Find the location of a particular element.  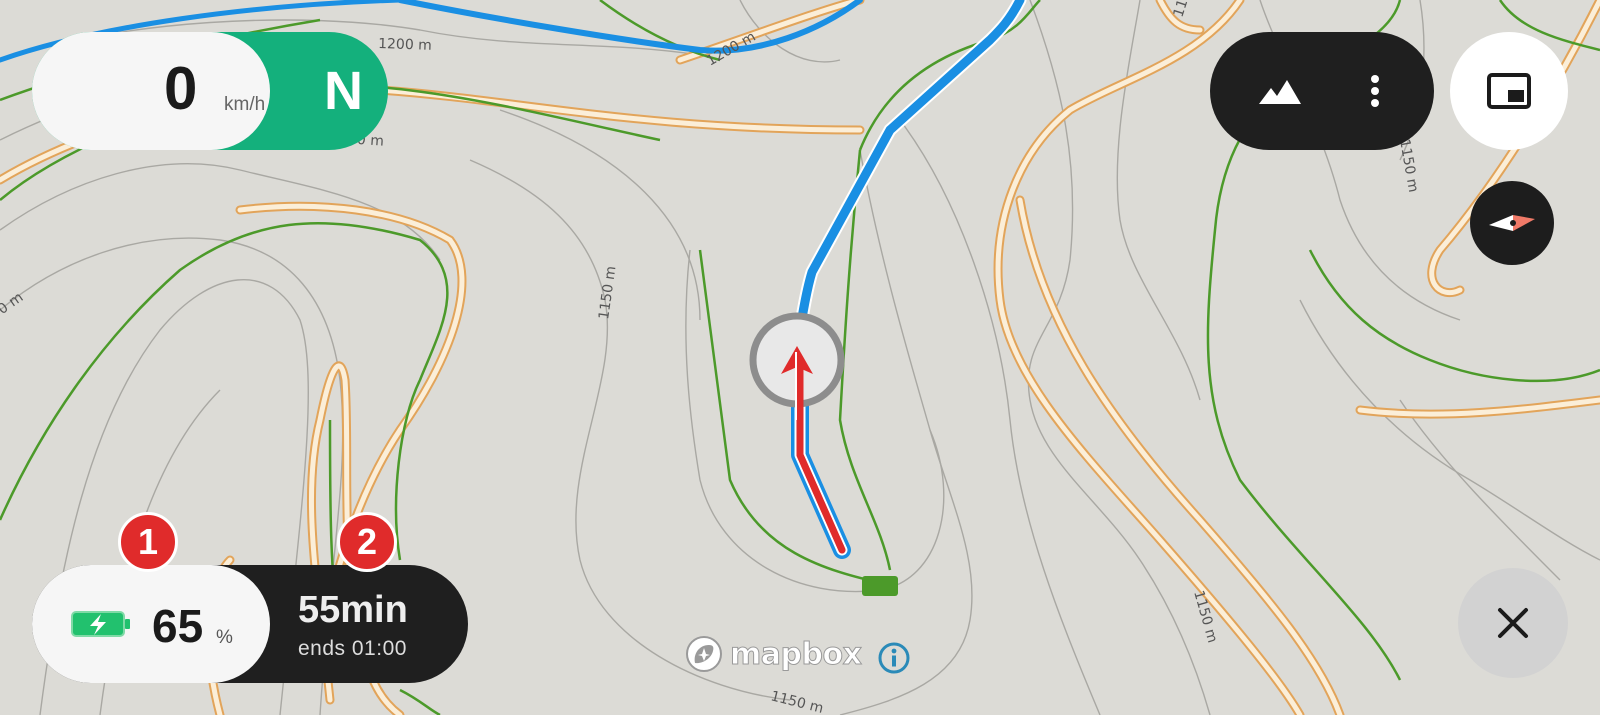

mapbox-logo-icon is located at coordinates (704, 654).